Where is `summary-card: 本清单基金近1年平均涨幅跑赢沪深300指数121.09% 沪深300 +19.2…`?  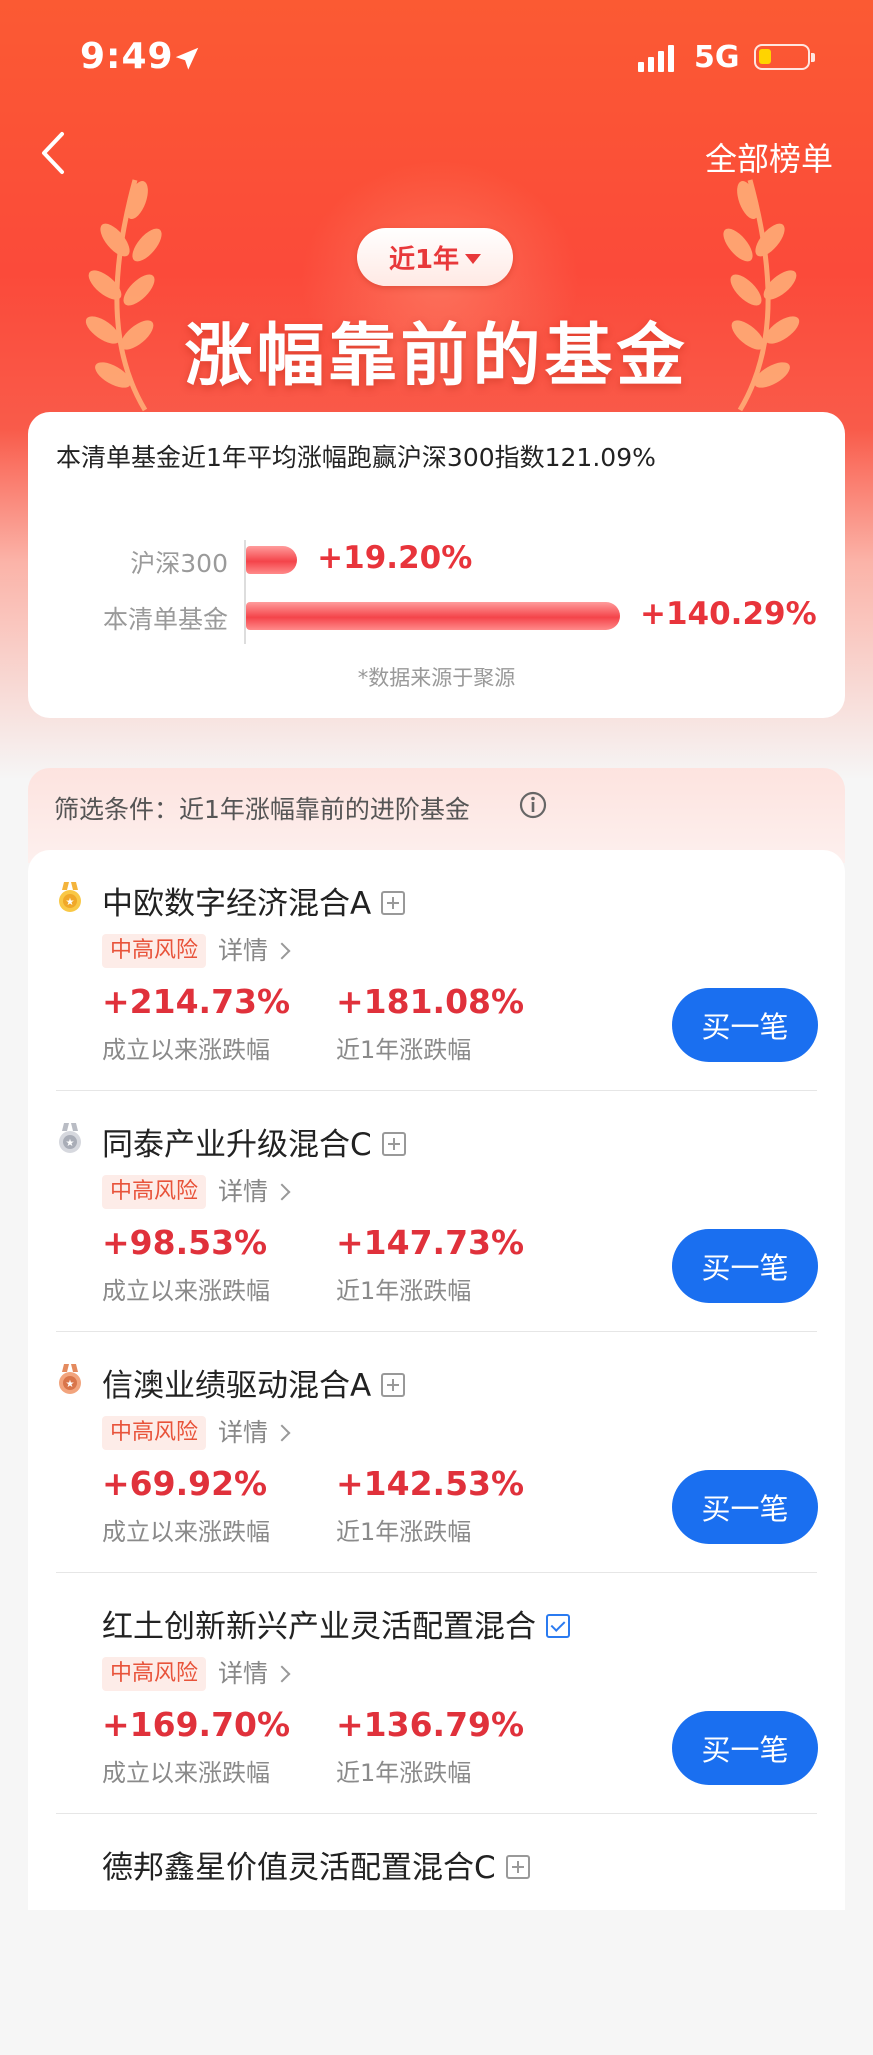 summary-card: 本清单基金近1年平均涨幅跑赢沪深300指数121.09% 沪深300 +19.2… is located at coordinates (436, 565).